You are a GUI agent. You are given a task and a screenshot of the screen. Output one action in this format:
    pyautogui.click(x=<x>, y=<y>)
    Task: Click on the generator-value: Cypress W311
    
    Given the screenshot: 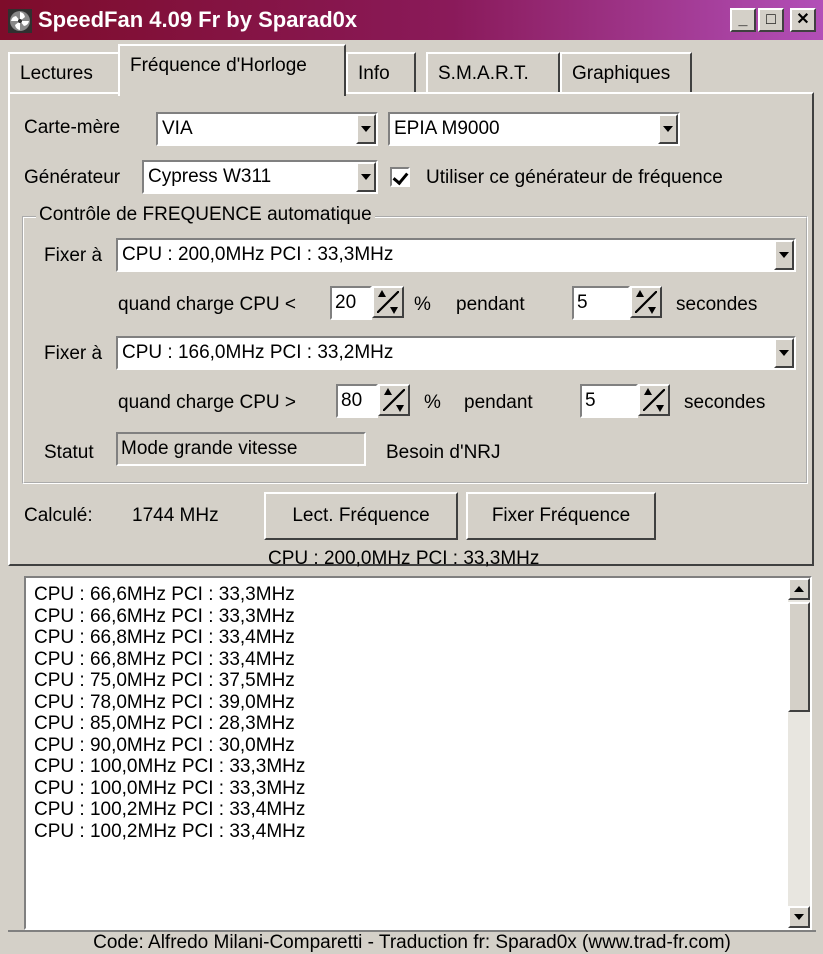 What is the action you would take?
    pyautogui.click(x=210, y=176)
    